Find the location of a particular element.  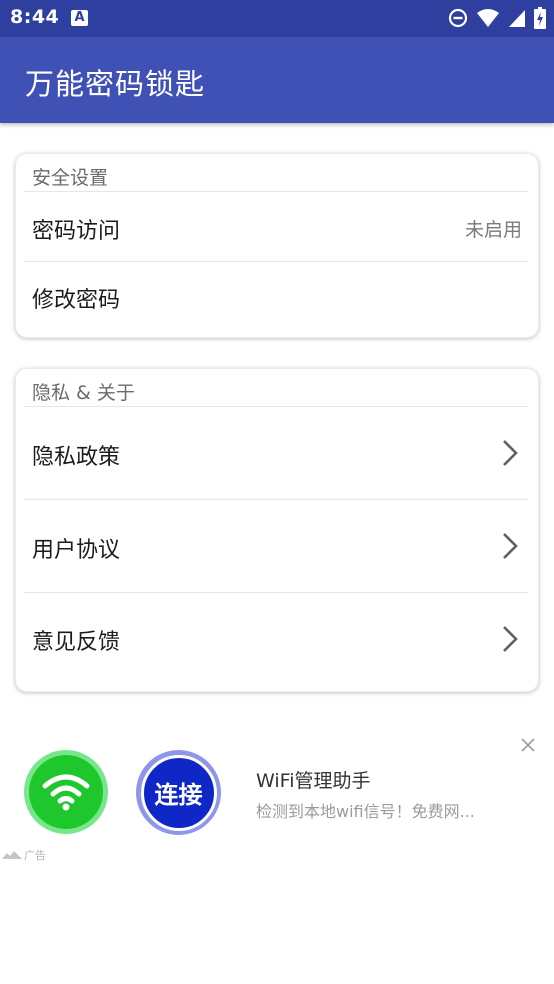

ad-connect-label: 连接 is located at coordinates (178, 792).